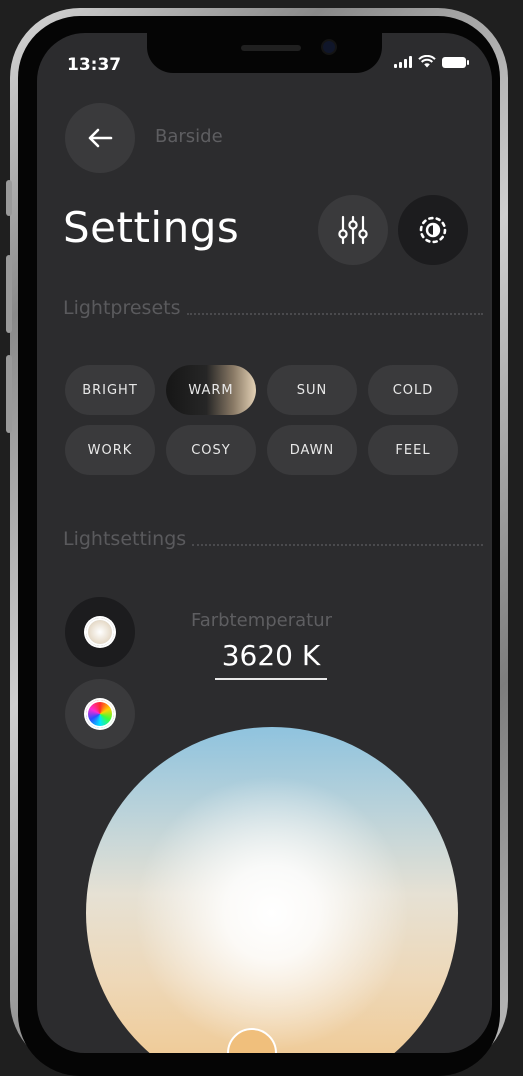  I want to click on back-button, so click(100, 138).